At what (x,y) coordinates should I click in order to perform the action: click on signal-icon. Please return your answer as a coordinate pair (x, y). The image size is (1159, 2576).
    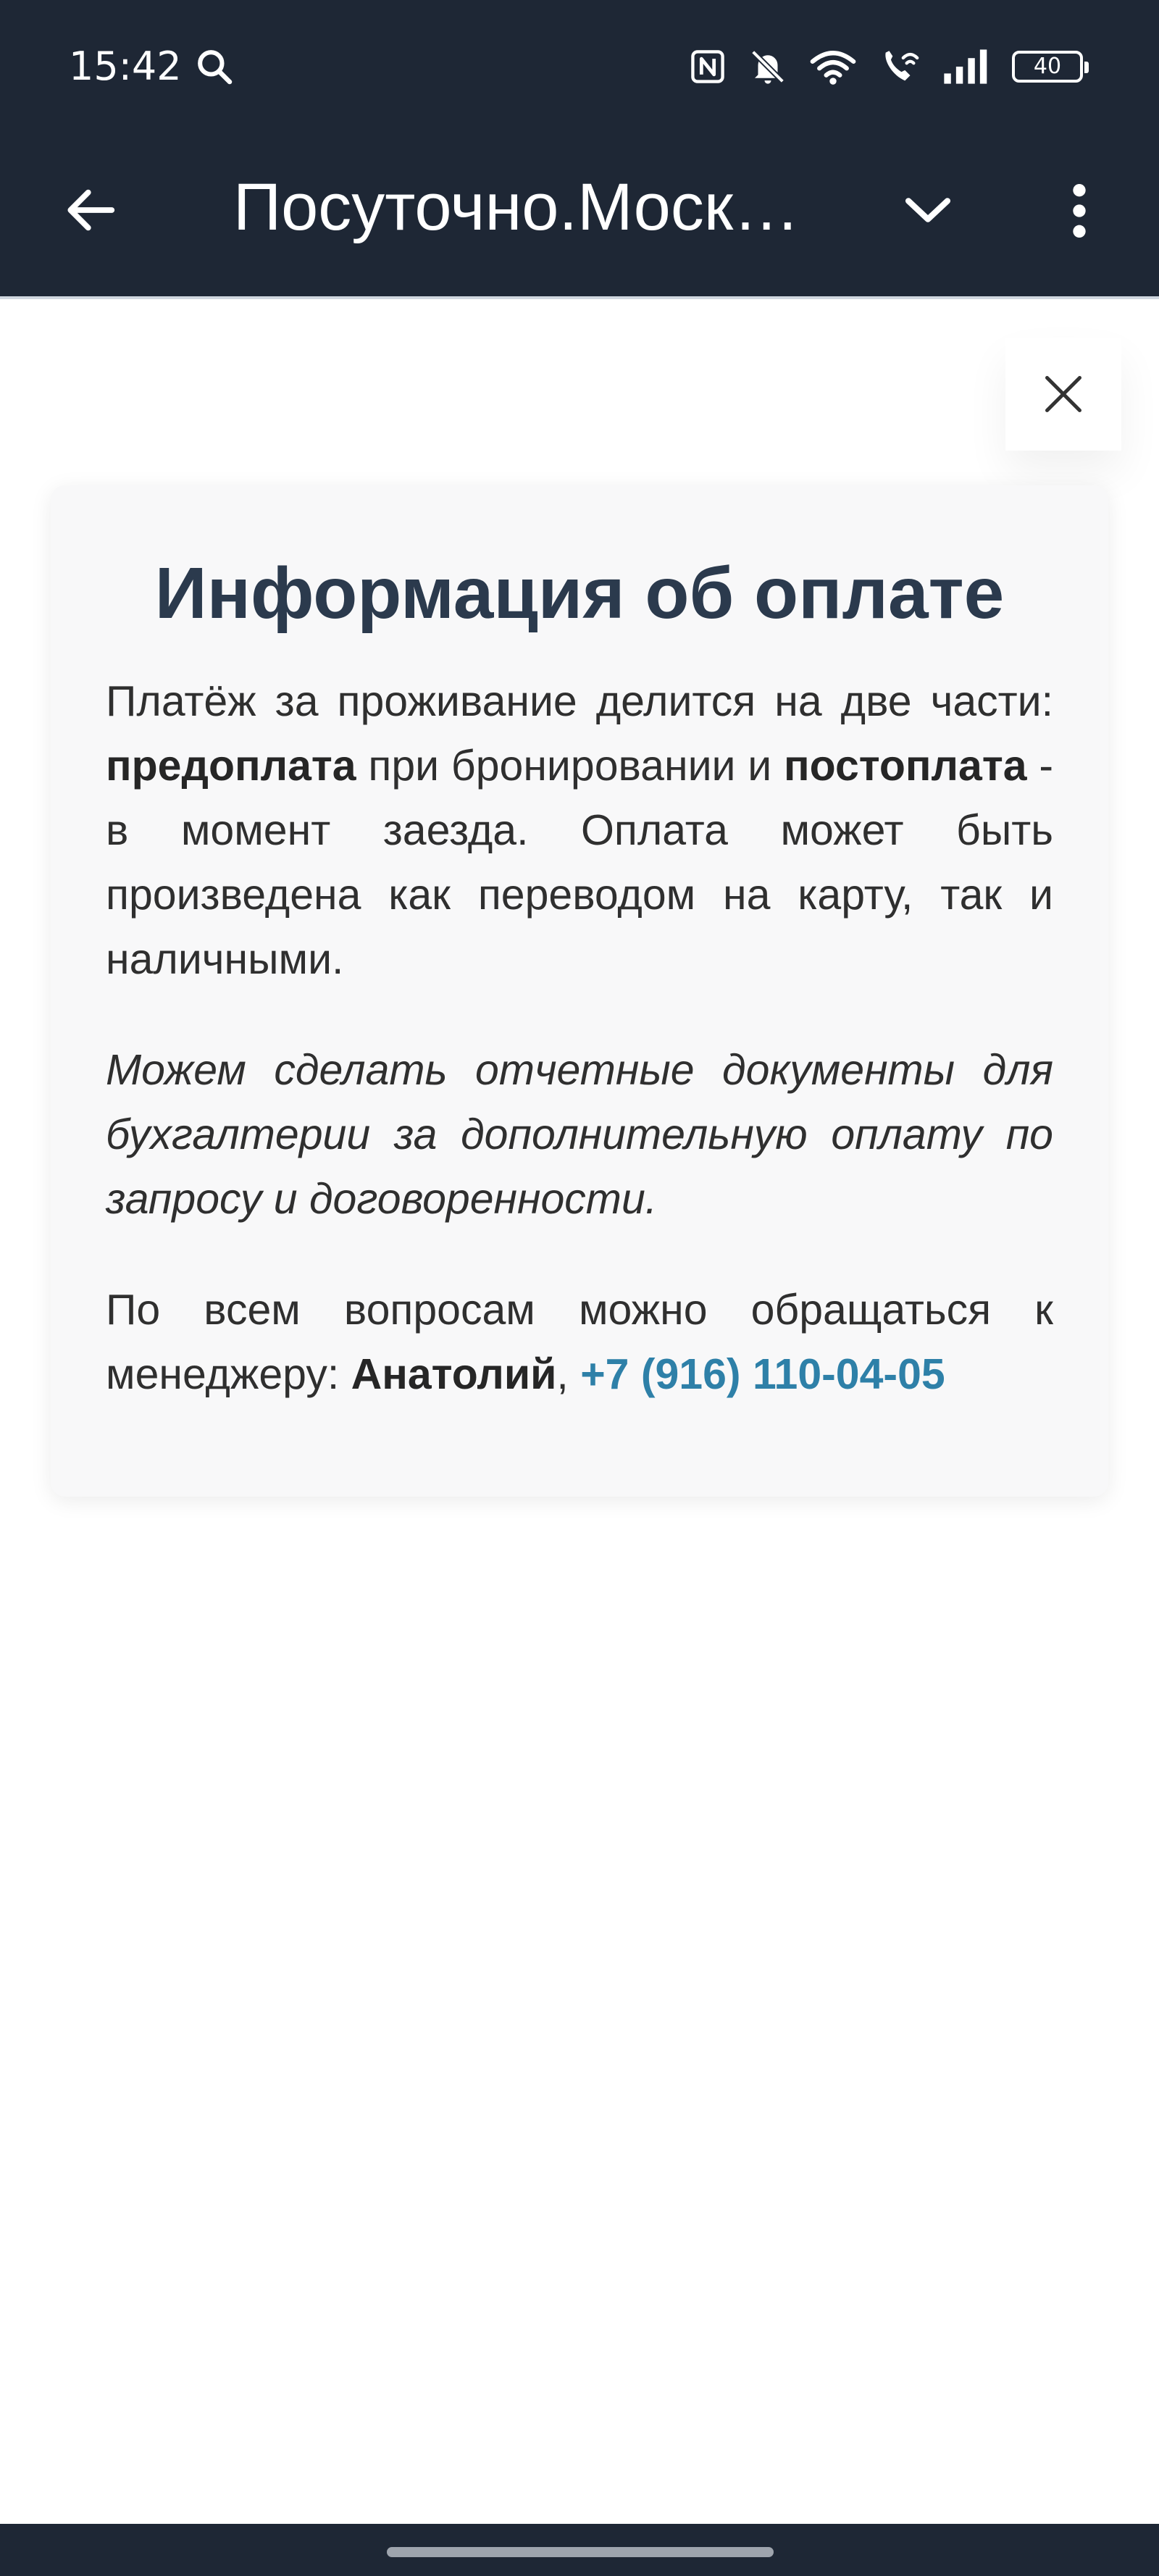
    Looking at the image, I should click on (966, 66).